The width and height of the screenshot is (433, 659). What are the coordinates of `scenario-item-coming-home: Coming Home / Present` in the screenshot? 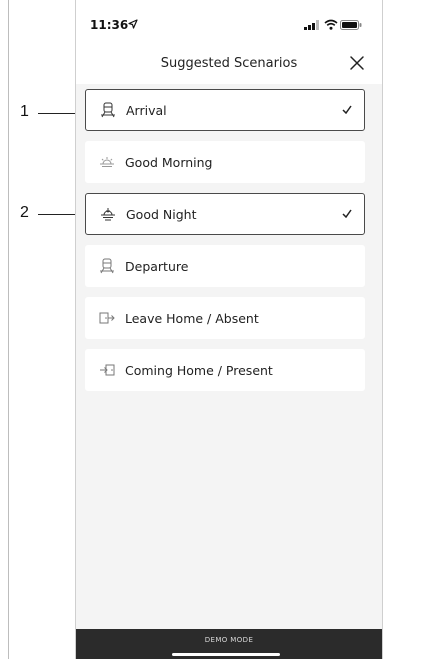 It's located at (225, 370).